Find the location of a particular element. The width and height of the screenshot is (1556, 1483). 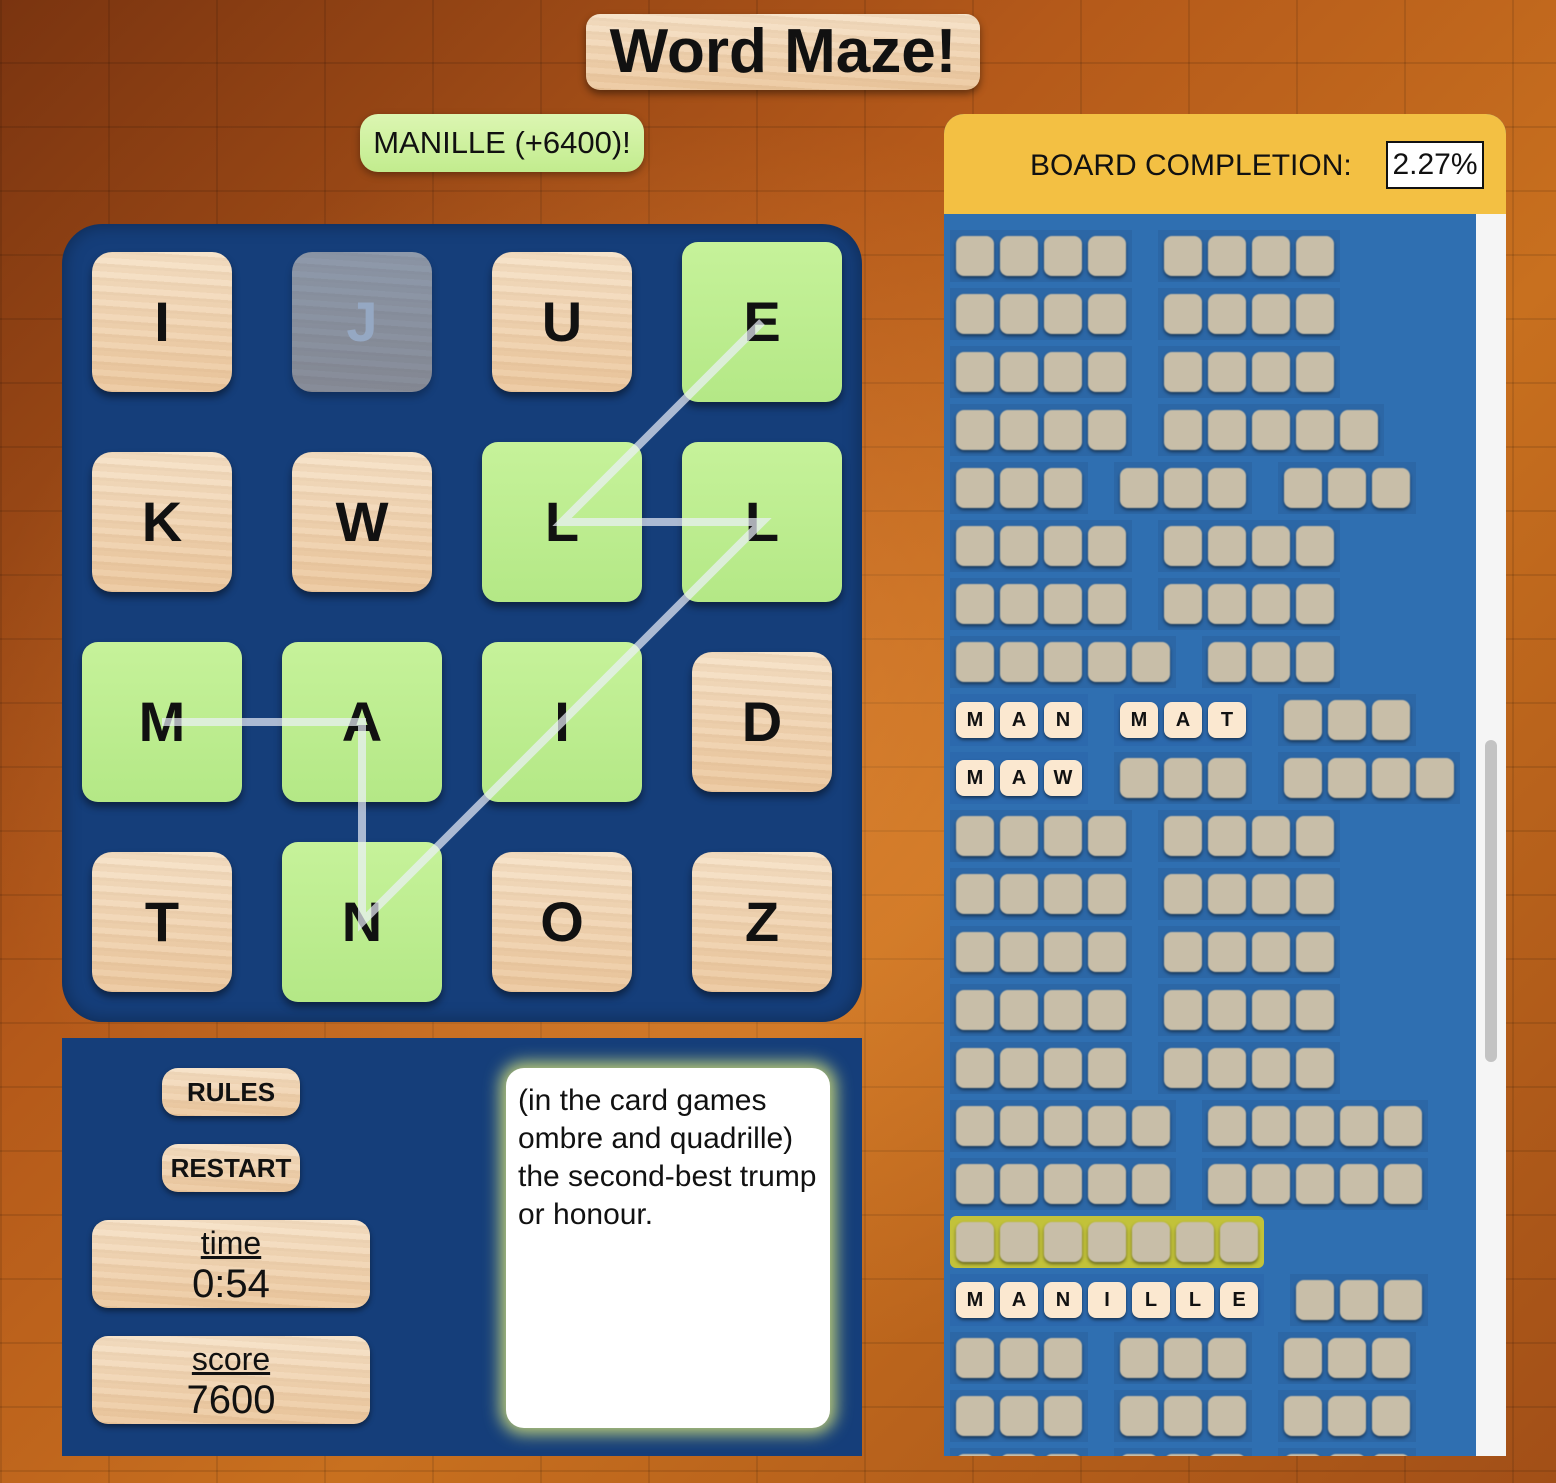

found-word: MAT is located at coordinates (1183, 720).